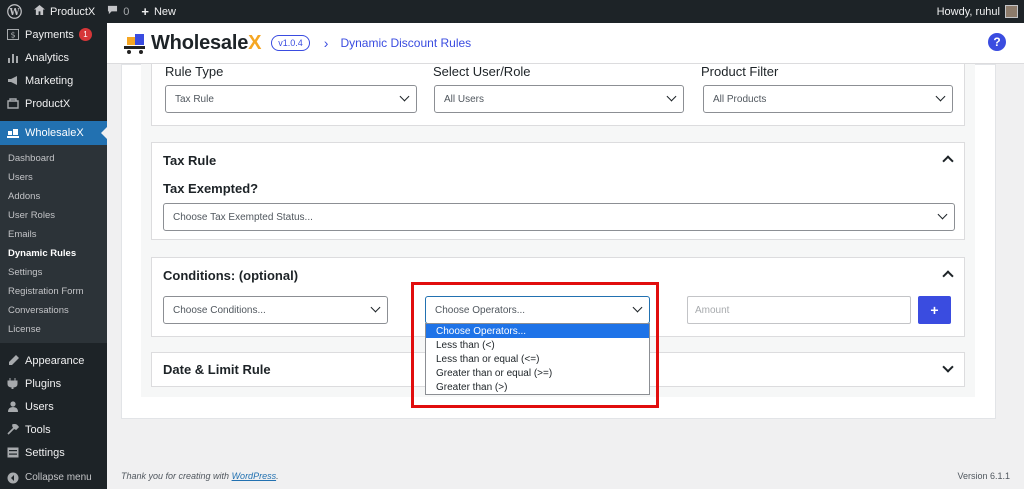 This screenshot has width=1024, height=489. Describe the element at coordinates (43, 383) in the screenshot. I see `sidebar-item-label: Plugins` at that location.